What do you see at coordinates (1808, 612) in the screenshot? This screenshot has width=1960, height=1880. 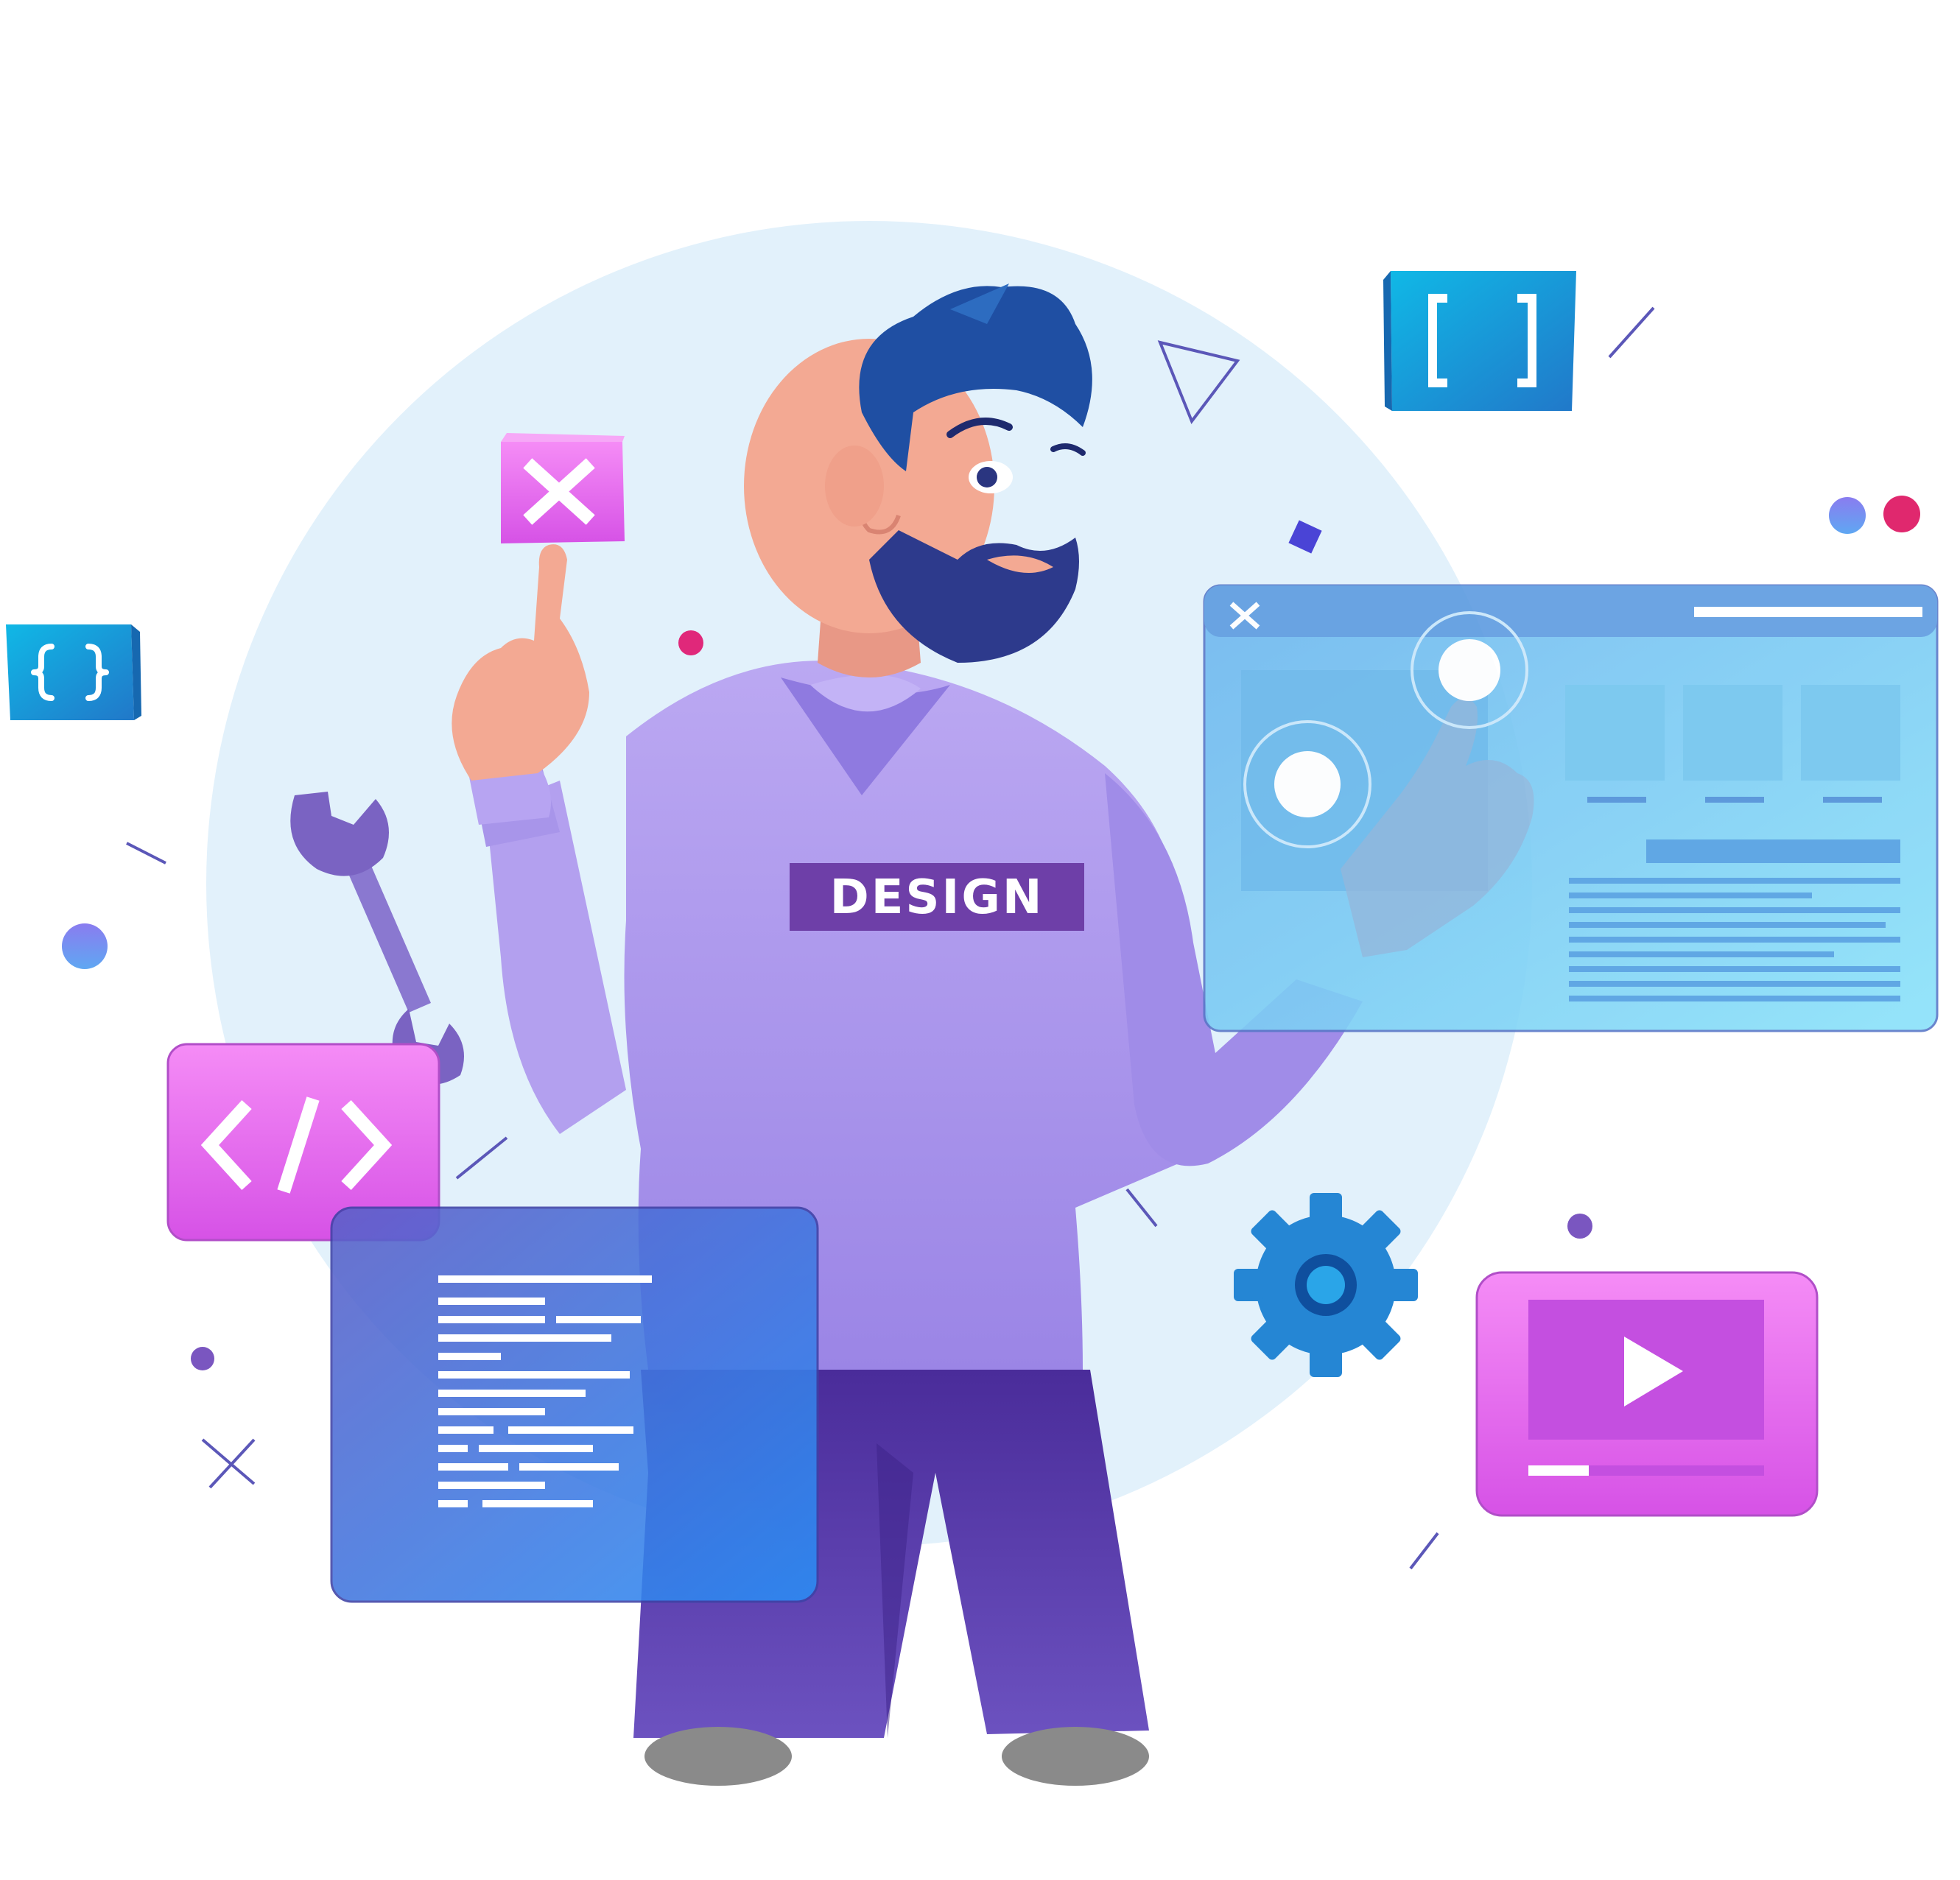 I see `title-bar-line` at bounding box center [1808, 612].